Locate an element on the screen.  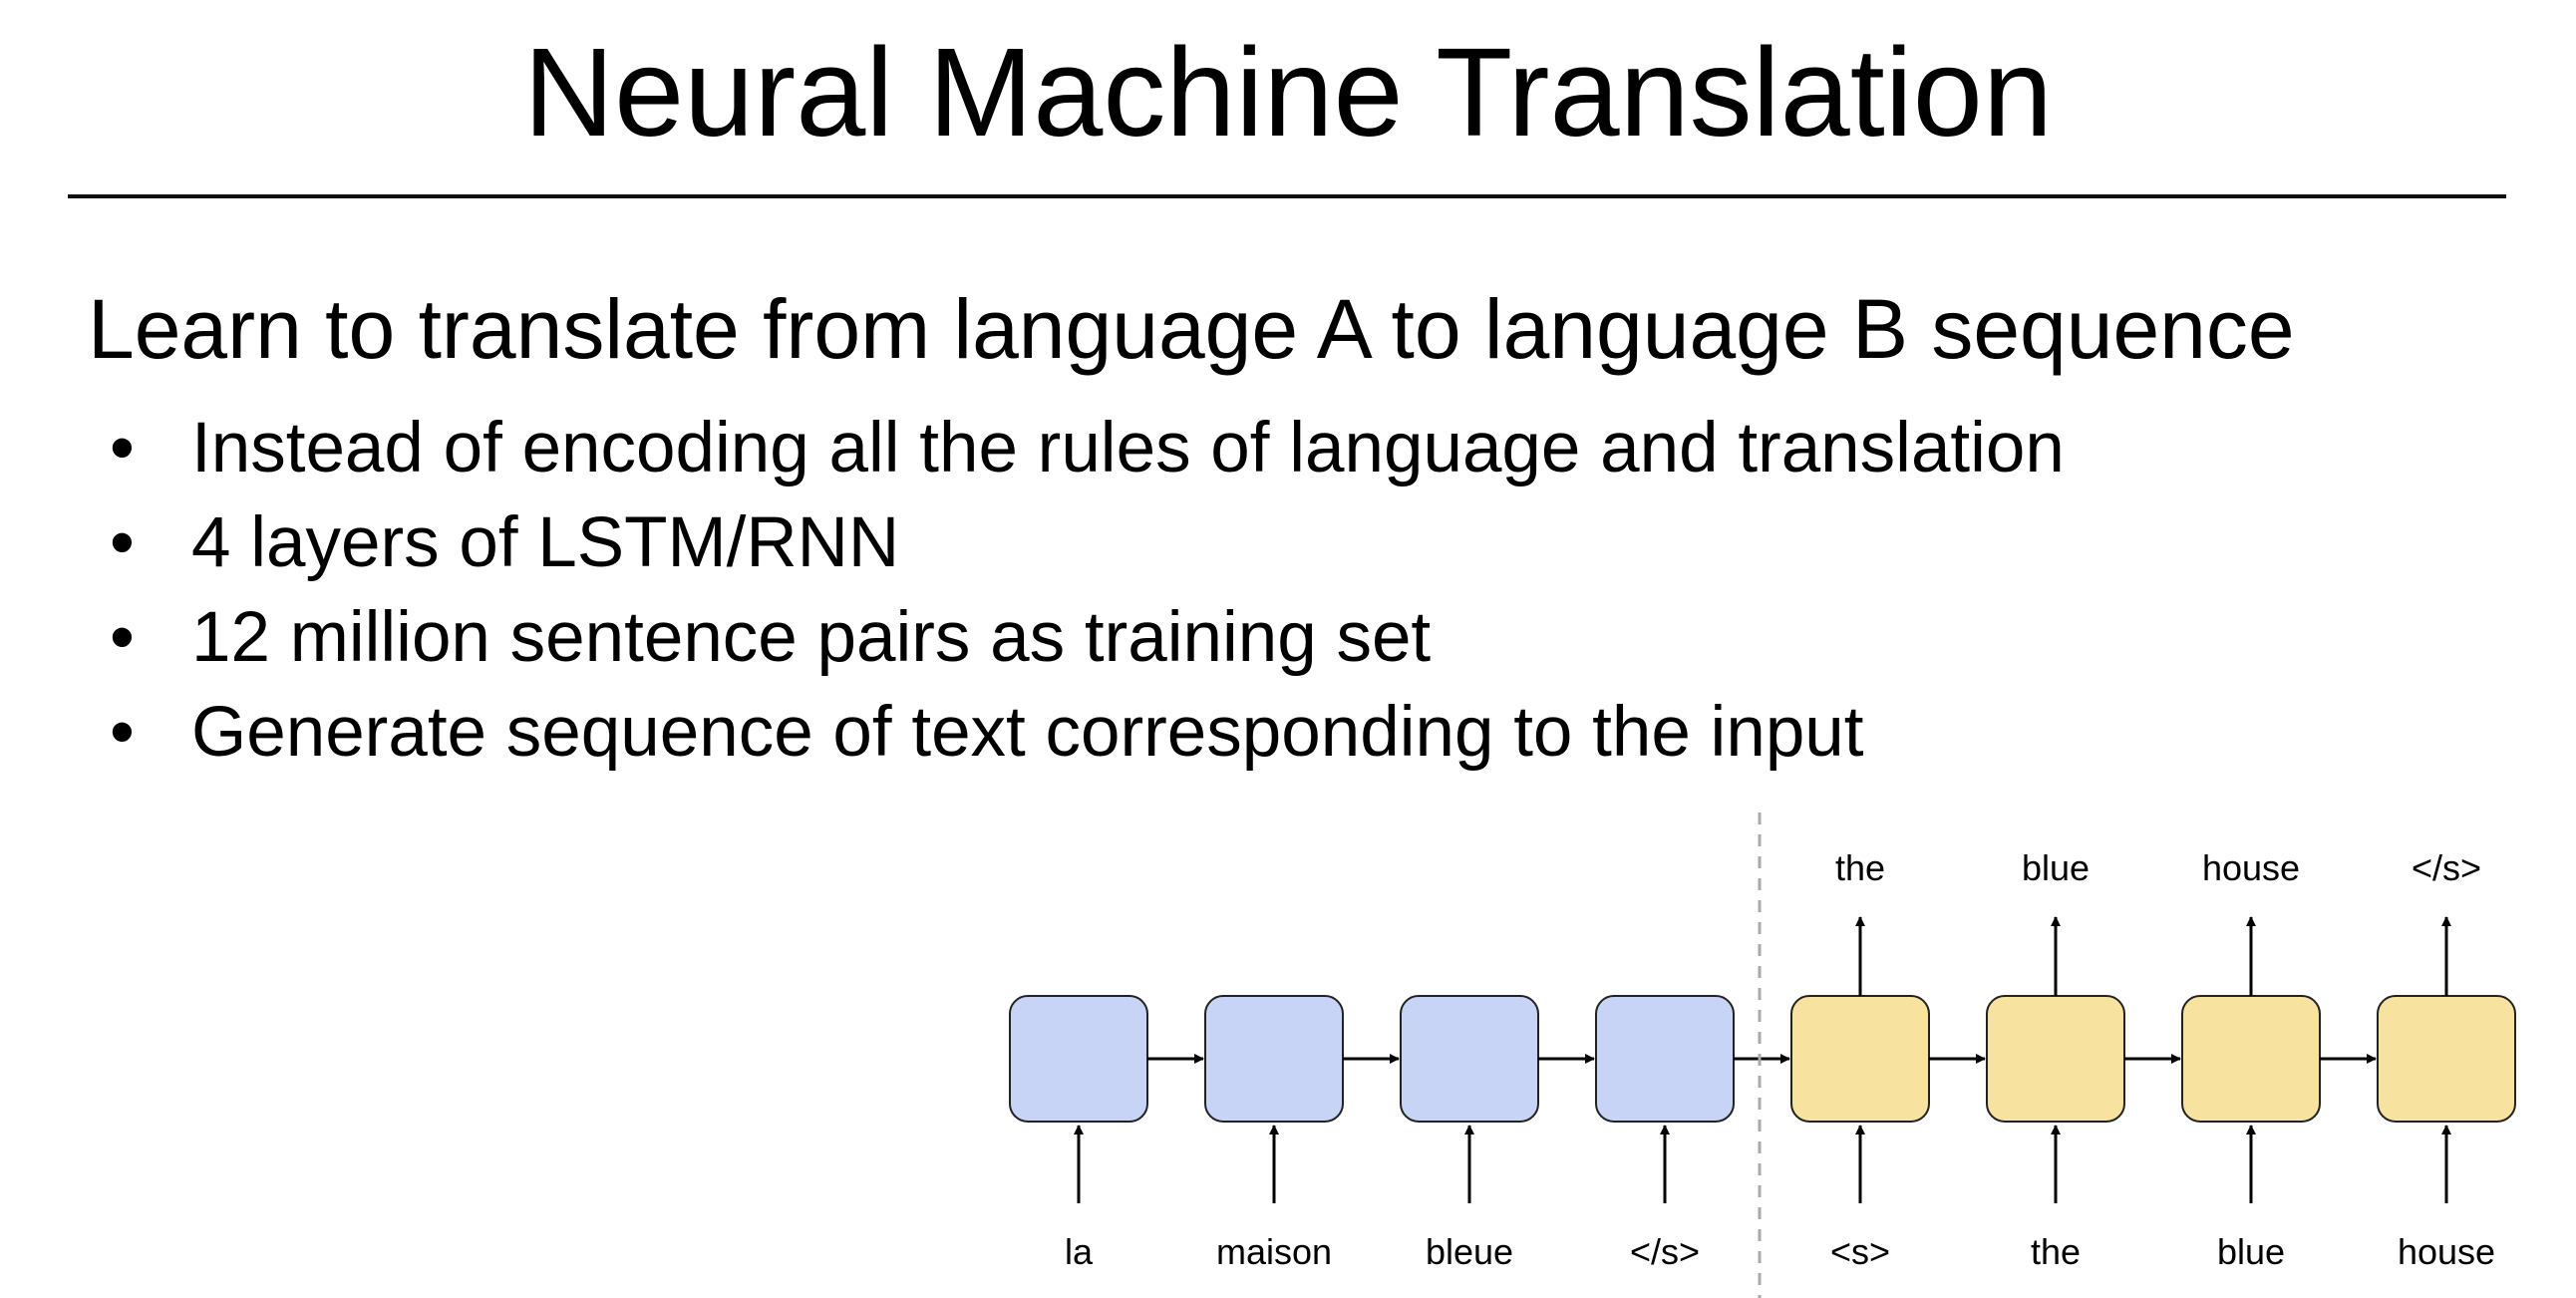
decoder-output-token: blue is located at coordinates (2056, 868).